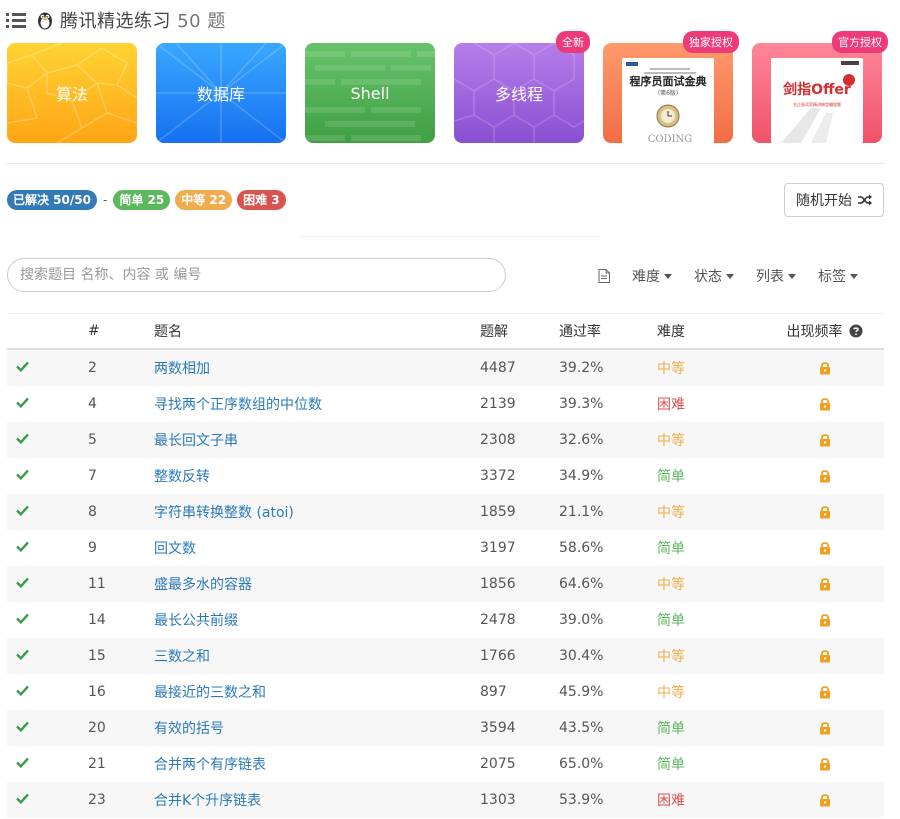 Image resolution: width=900 pixels, height=819 pixels. What do you see at coordinates (210, 693) in the screenshot?
I see `problem-title-link: 最接近的三数之和` at bounding box center [210, 693].